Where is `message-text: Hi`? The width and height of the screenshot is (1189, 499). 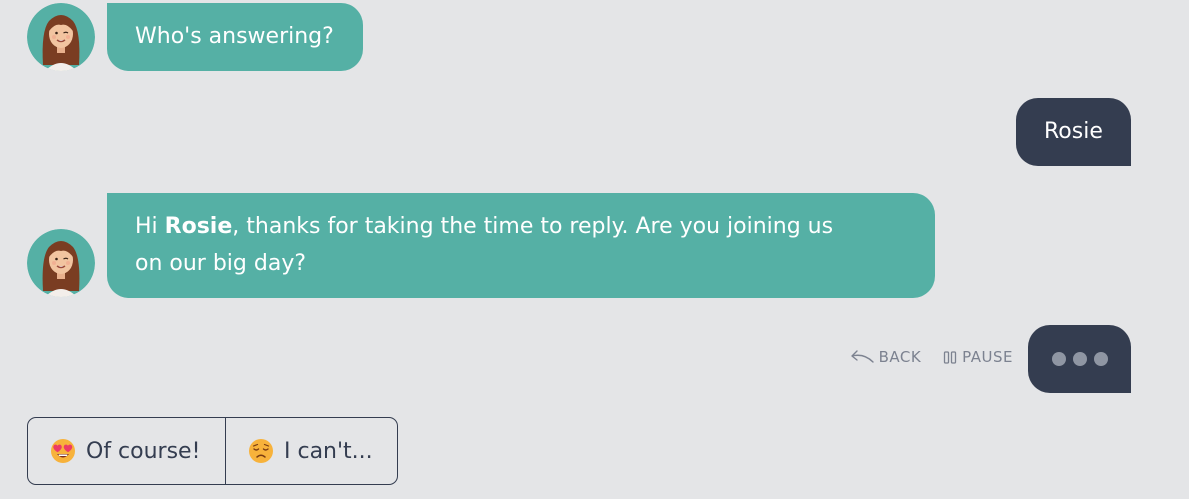 message-text: Hi is located at coordinates (150, 226).